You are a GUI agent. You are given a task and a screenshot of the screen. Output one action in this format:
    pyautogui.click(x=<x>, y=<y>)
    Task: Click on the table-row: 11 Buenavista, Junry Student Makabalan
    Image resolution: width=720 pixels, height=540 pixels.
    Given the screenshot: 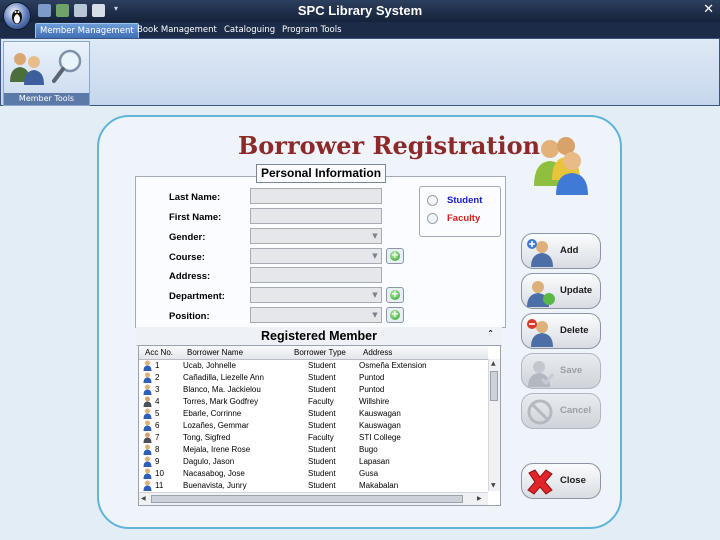 What is the action you would take?
    pyautogui.click(x=313, y=486)
    